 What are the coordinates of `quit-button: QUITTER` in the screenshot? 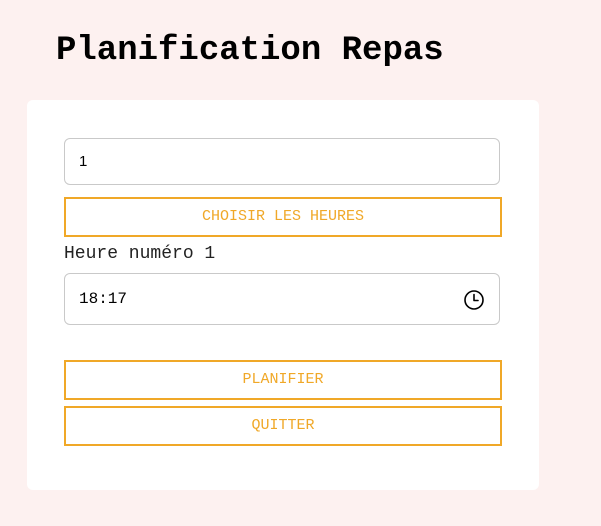 It's located at (283, 426).